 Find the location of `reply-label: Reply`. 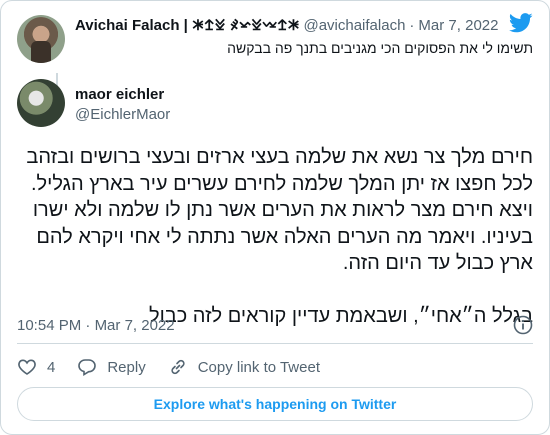

reply-label: Reply is located at coordinates (126, 367).